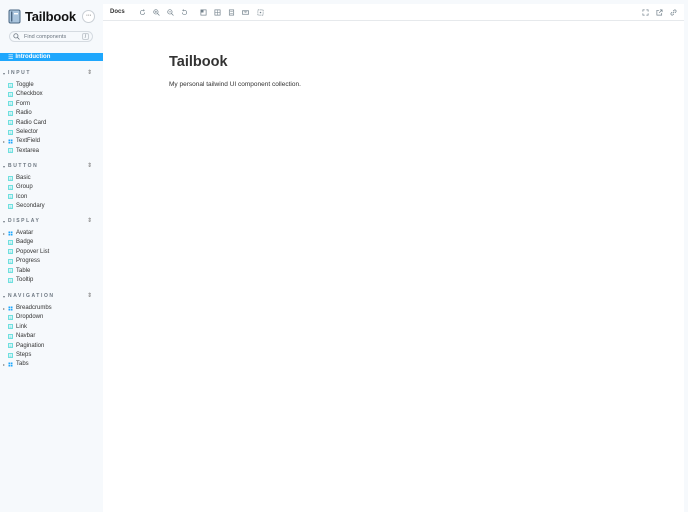  I want to click on docs-icon: ☰, so click(11, 57).